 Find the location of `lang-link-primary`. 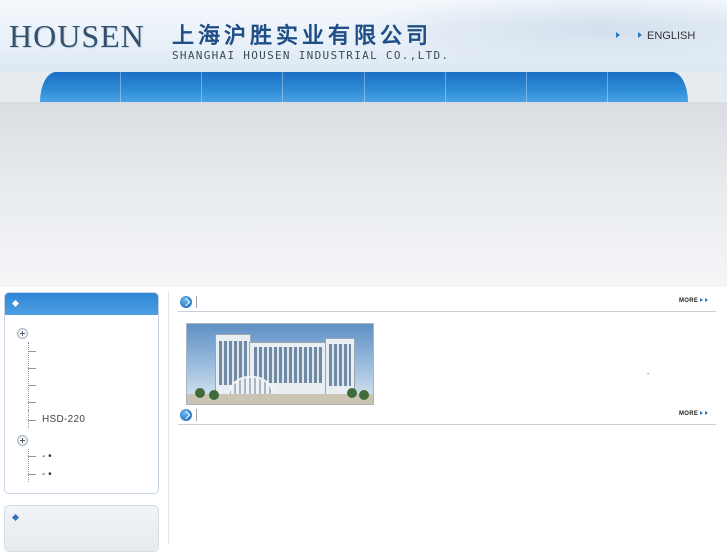

lang-link-primary is located at coordinates (620, 36).